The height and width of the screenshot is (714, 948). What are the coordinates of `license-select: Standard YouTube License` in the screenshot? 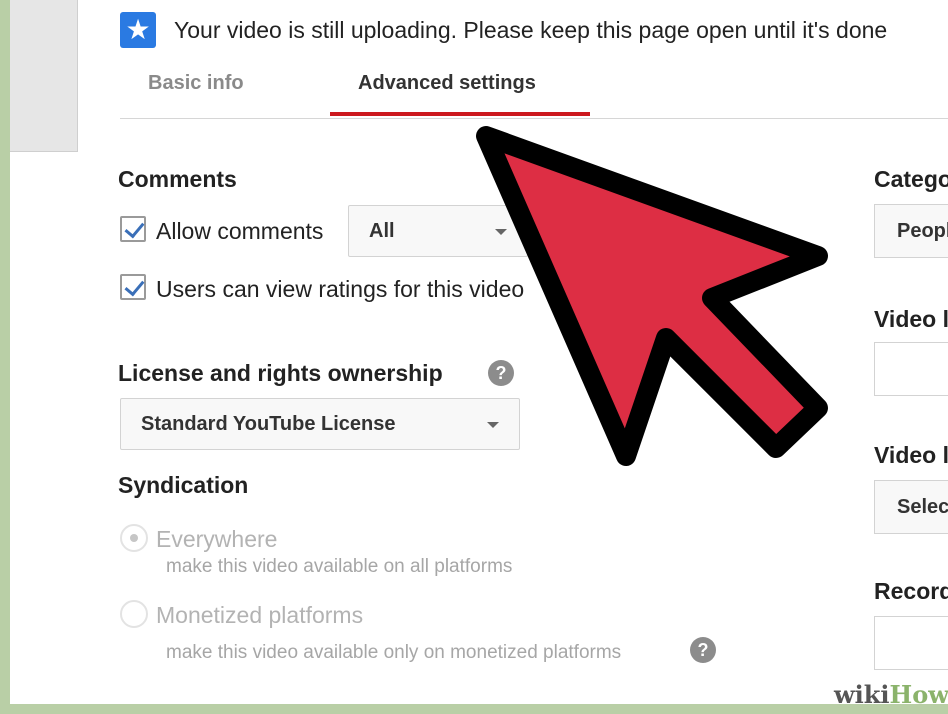 It's located at (320, 424).